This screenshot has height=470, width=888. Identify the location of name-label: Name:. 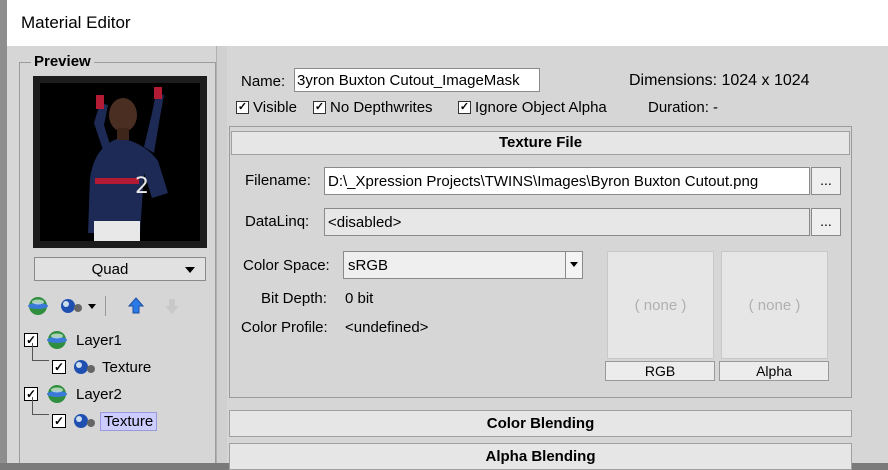
(263, 81).